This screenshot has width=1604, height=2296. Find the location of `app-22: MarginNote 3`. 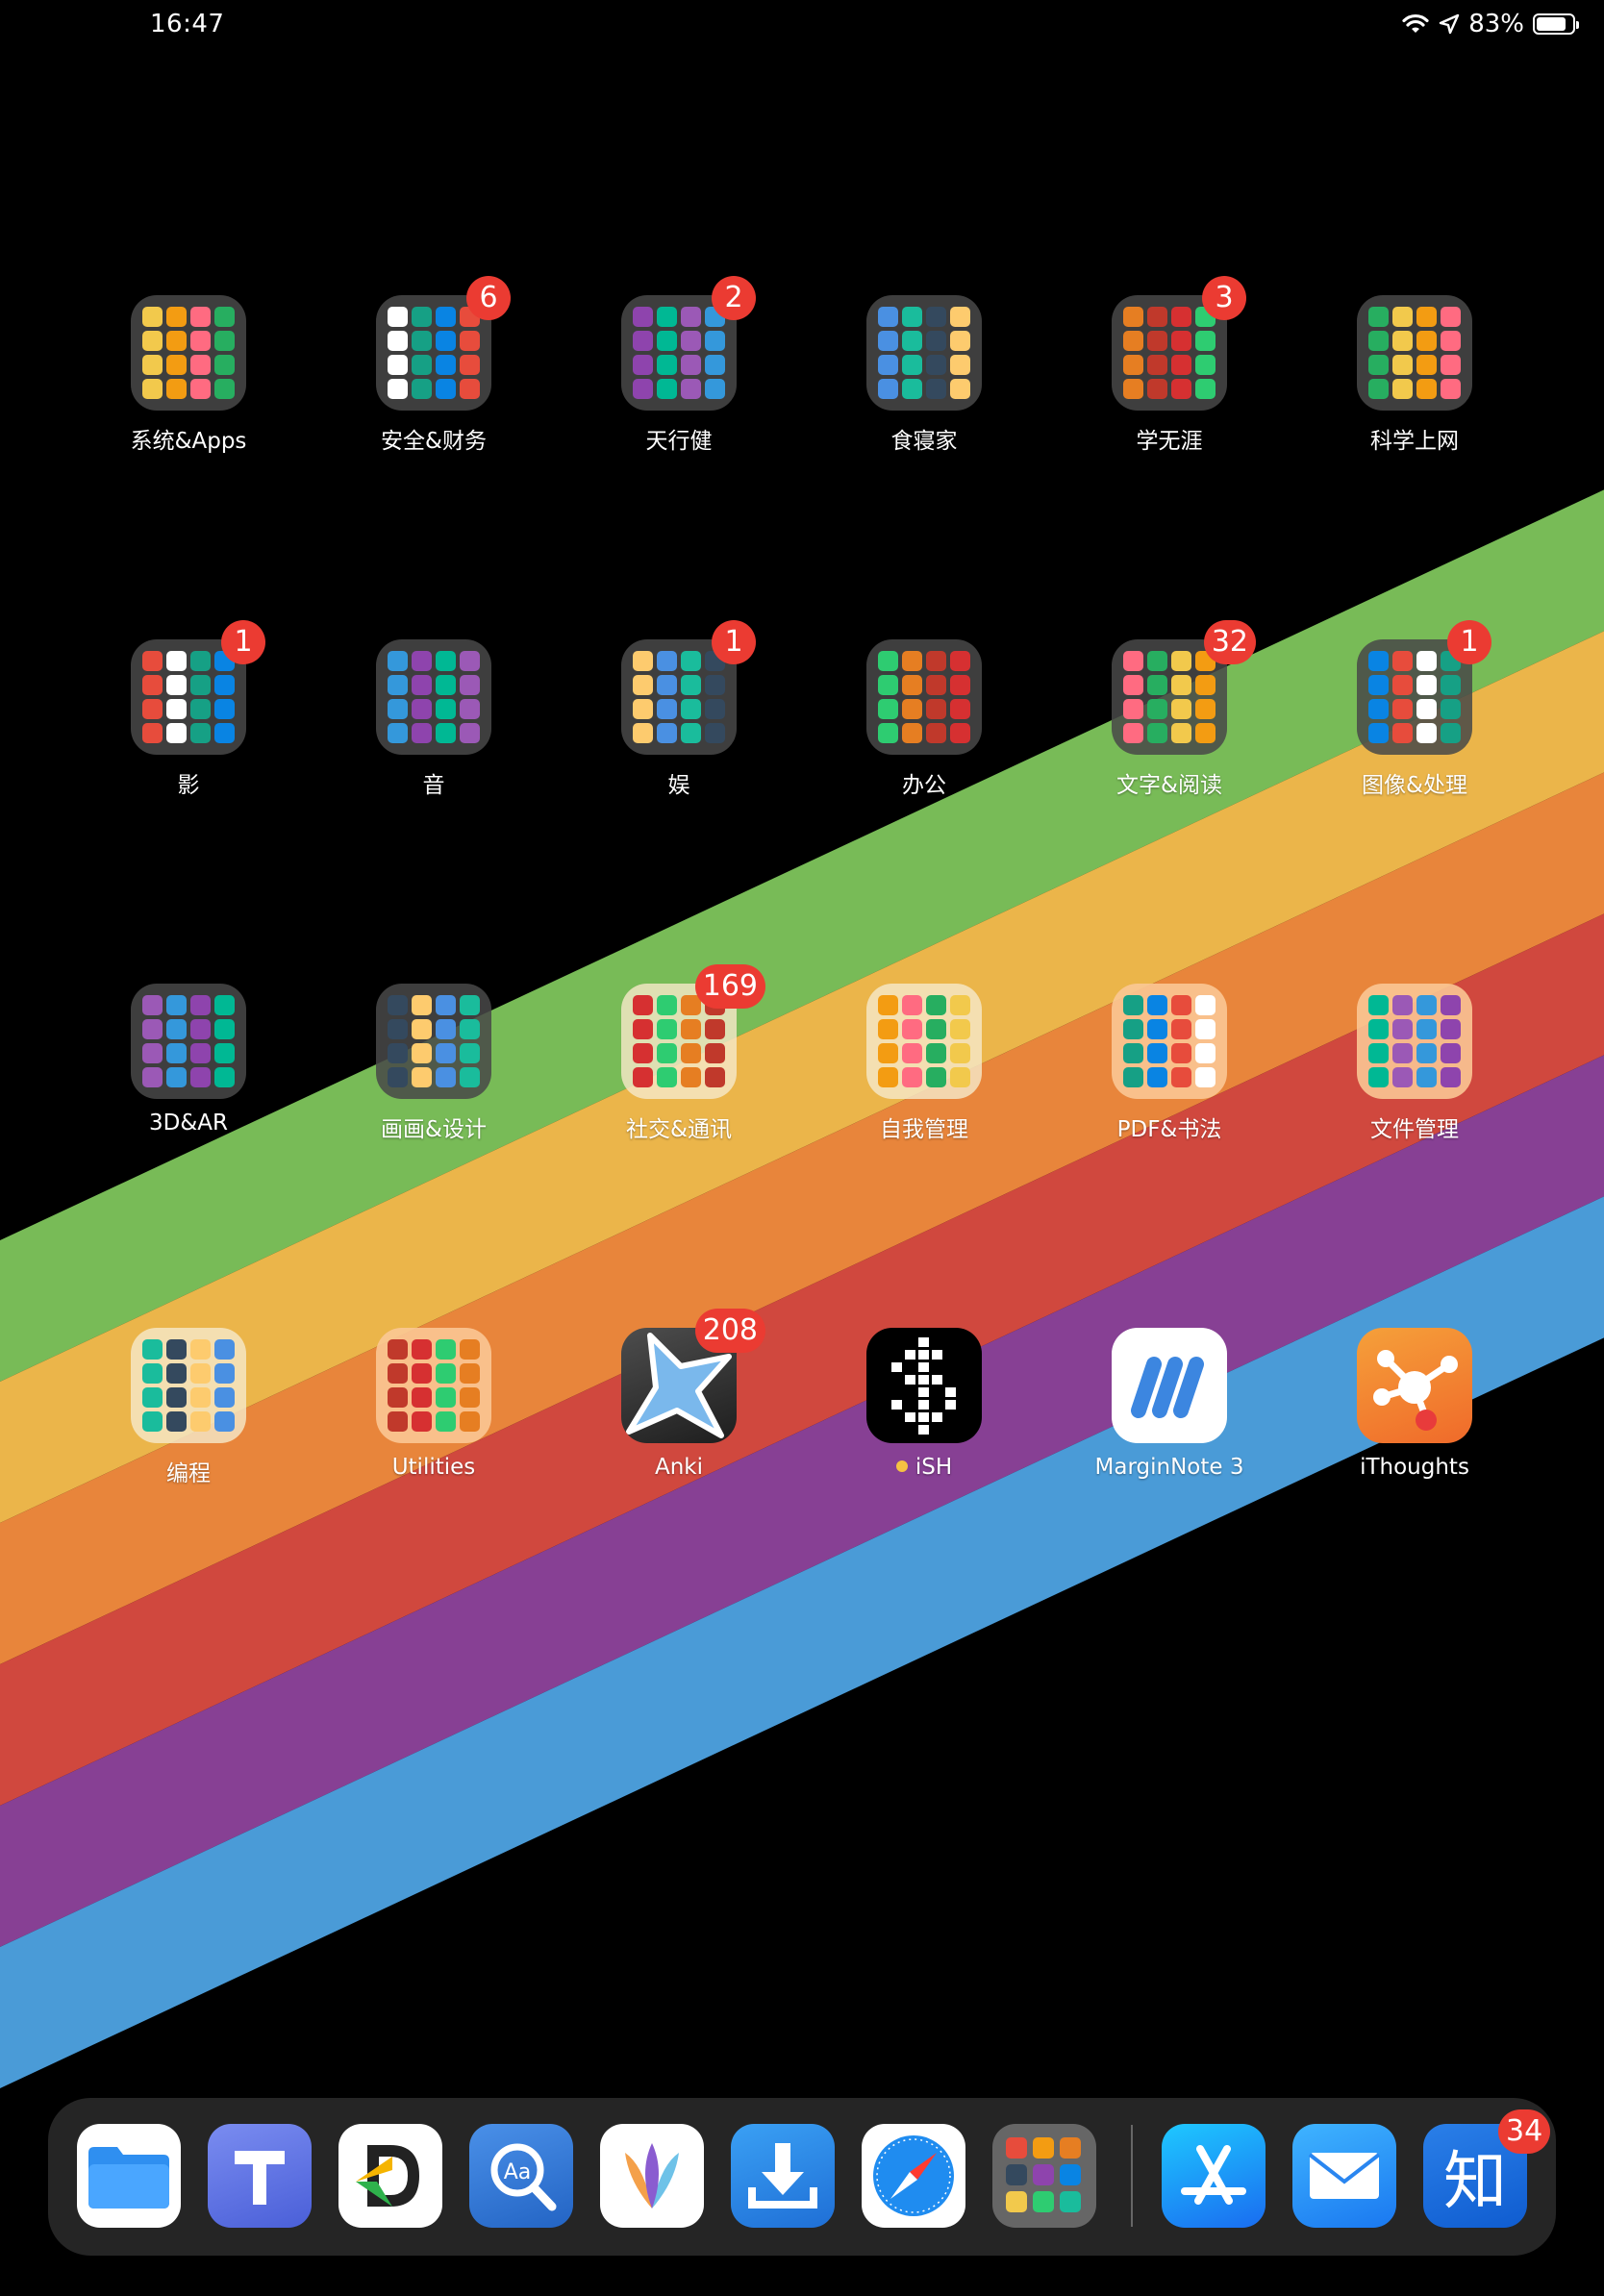

app-22: MarginNote 3 is located at coordinates (1169, 1424).